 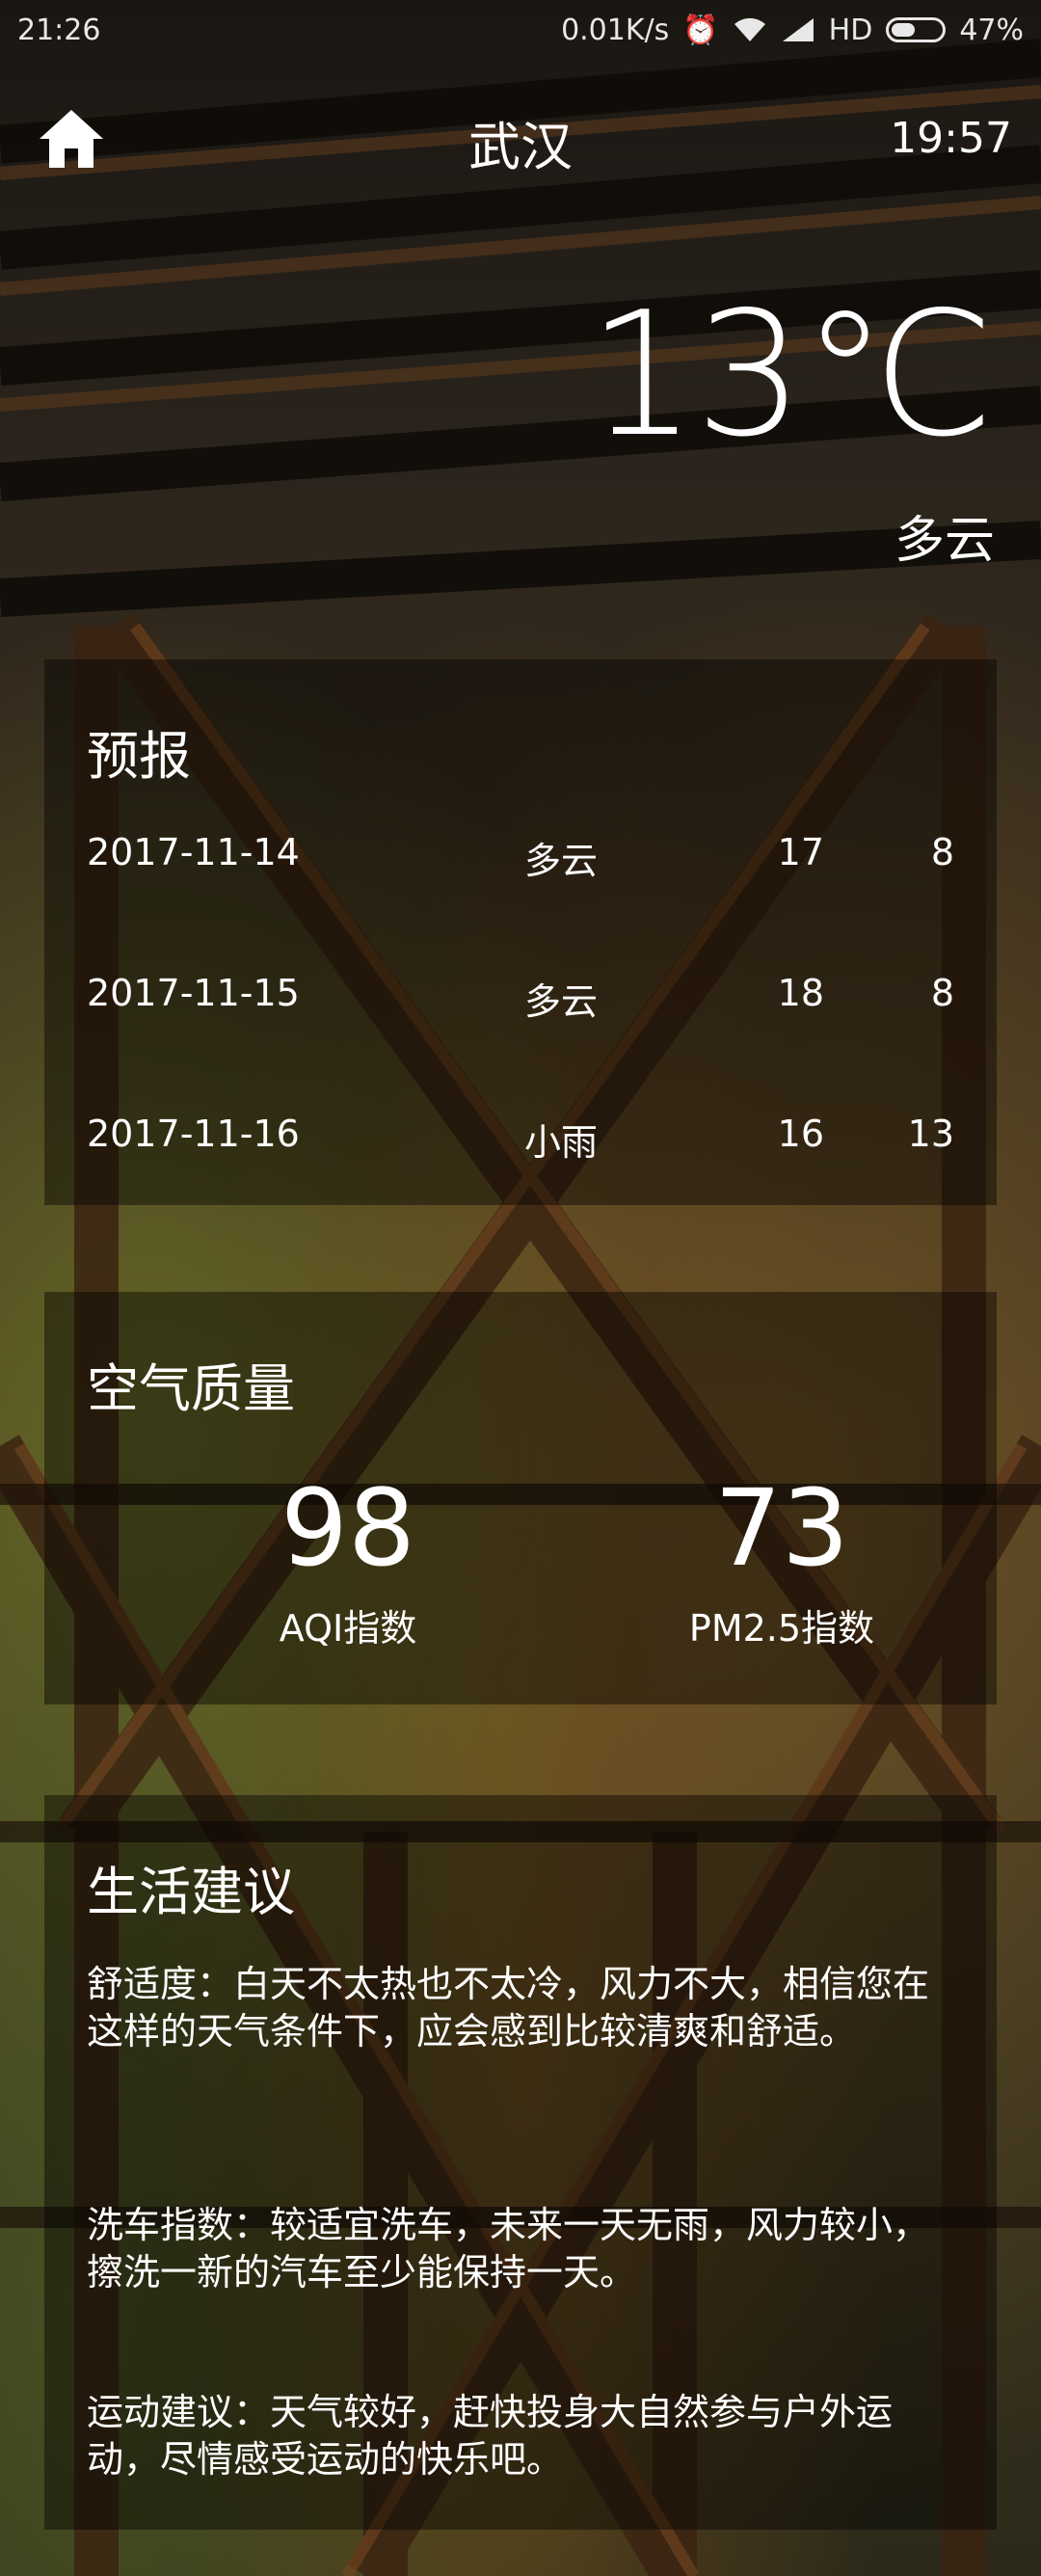 What do you see at coordinates (749, 29) in the screenshot?
I see `wifi-icon` at bounding box center [749, 29].